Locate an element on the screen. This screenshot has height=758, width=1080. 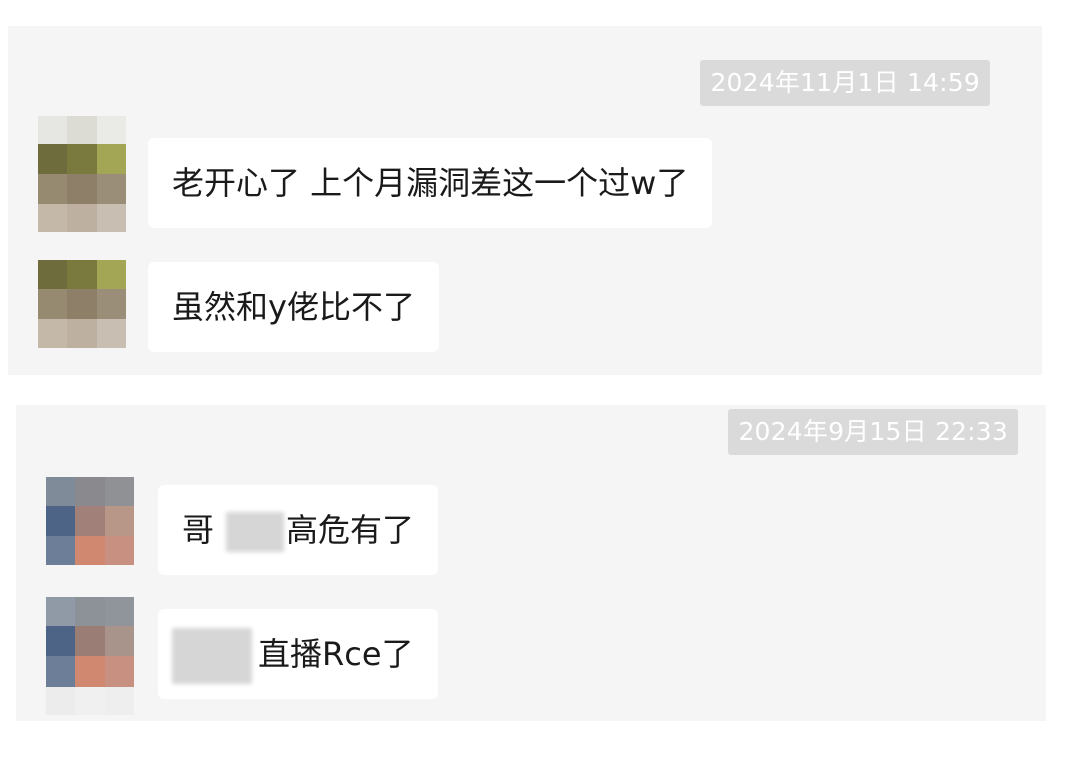
message-text: 虽然和y佬比不了 is located at coordinates (293, 307).